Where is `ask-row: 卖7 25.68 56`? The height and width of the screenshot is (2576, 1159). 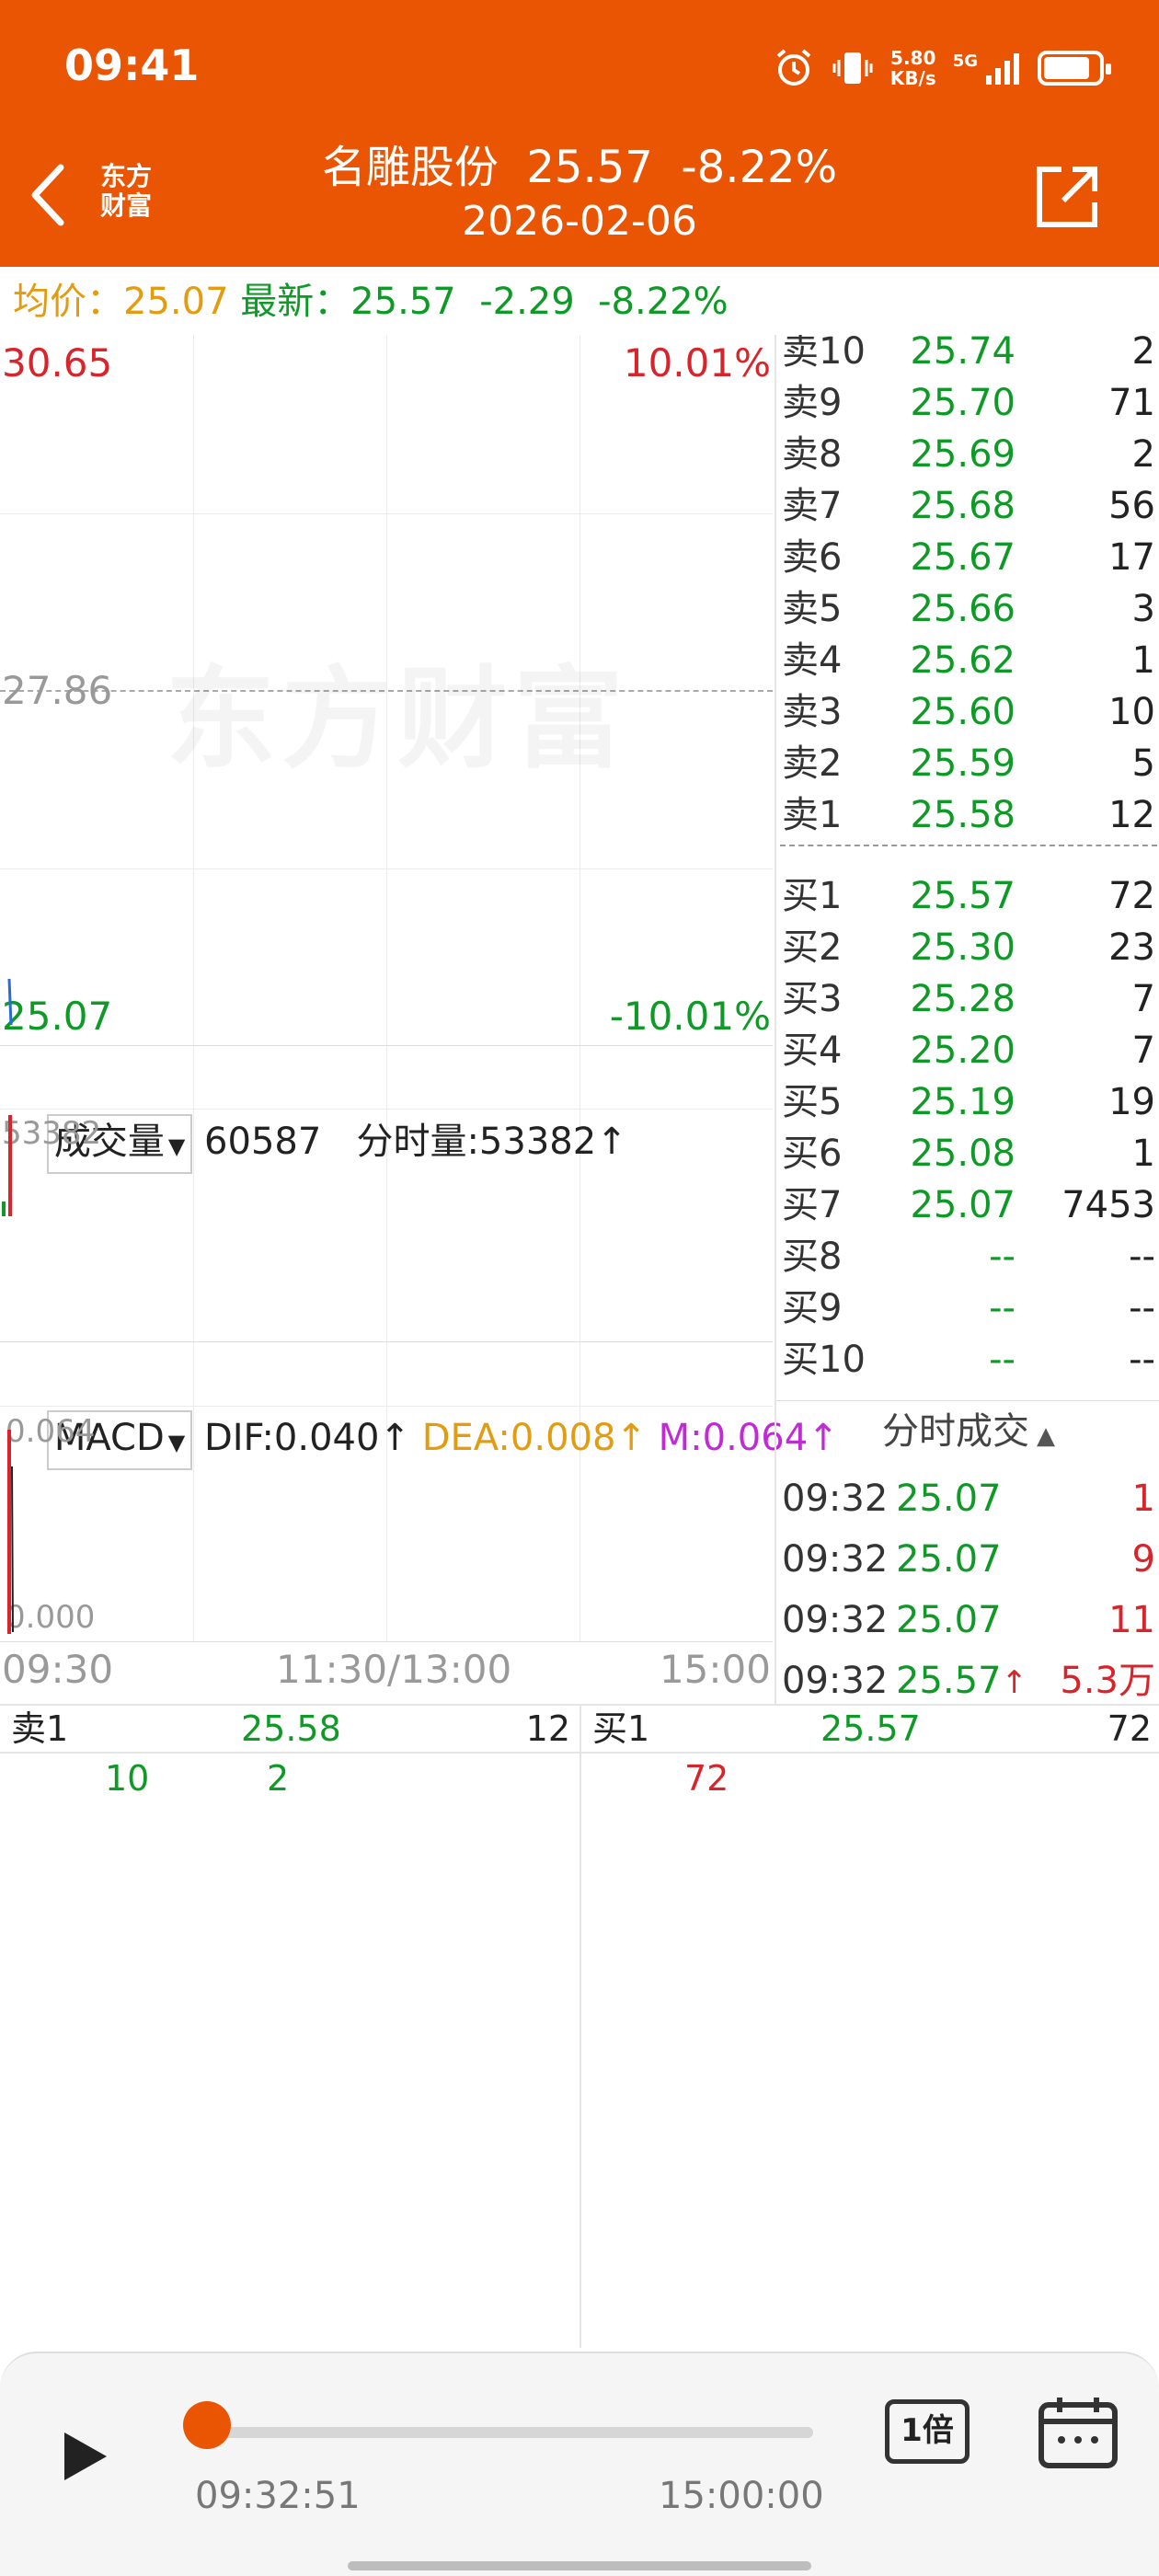
ask-row: 卖7 25.68 56 is located at coordinates (967, 506).